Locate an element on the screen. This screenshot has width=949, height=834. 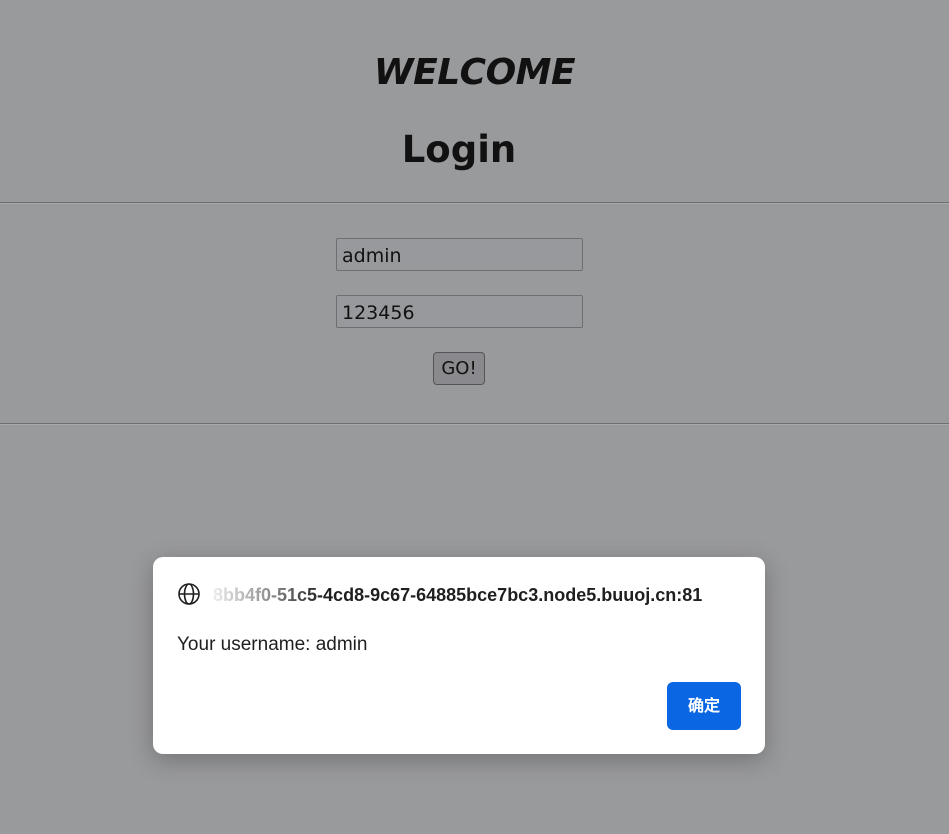
welcome-heading: WELCOME is located at coordinates (474, 72).